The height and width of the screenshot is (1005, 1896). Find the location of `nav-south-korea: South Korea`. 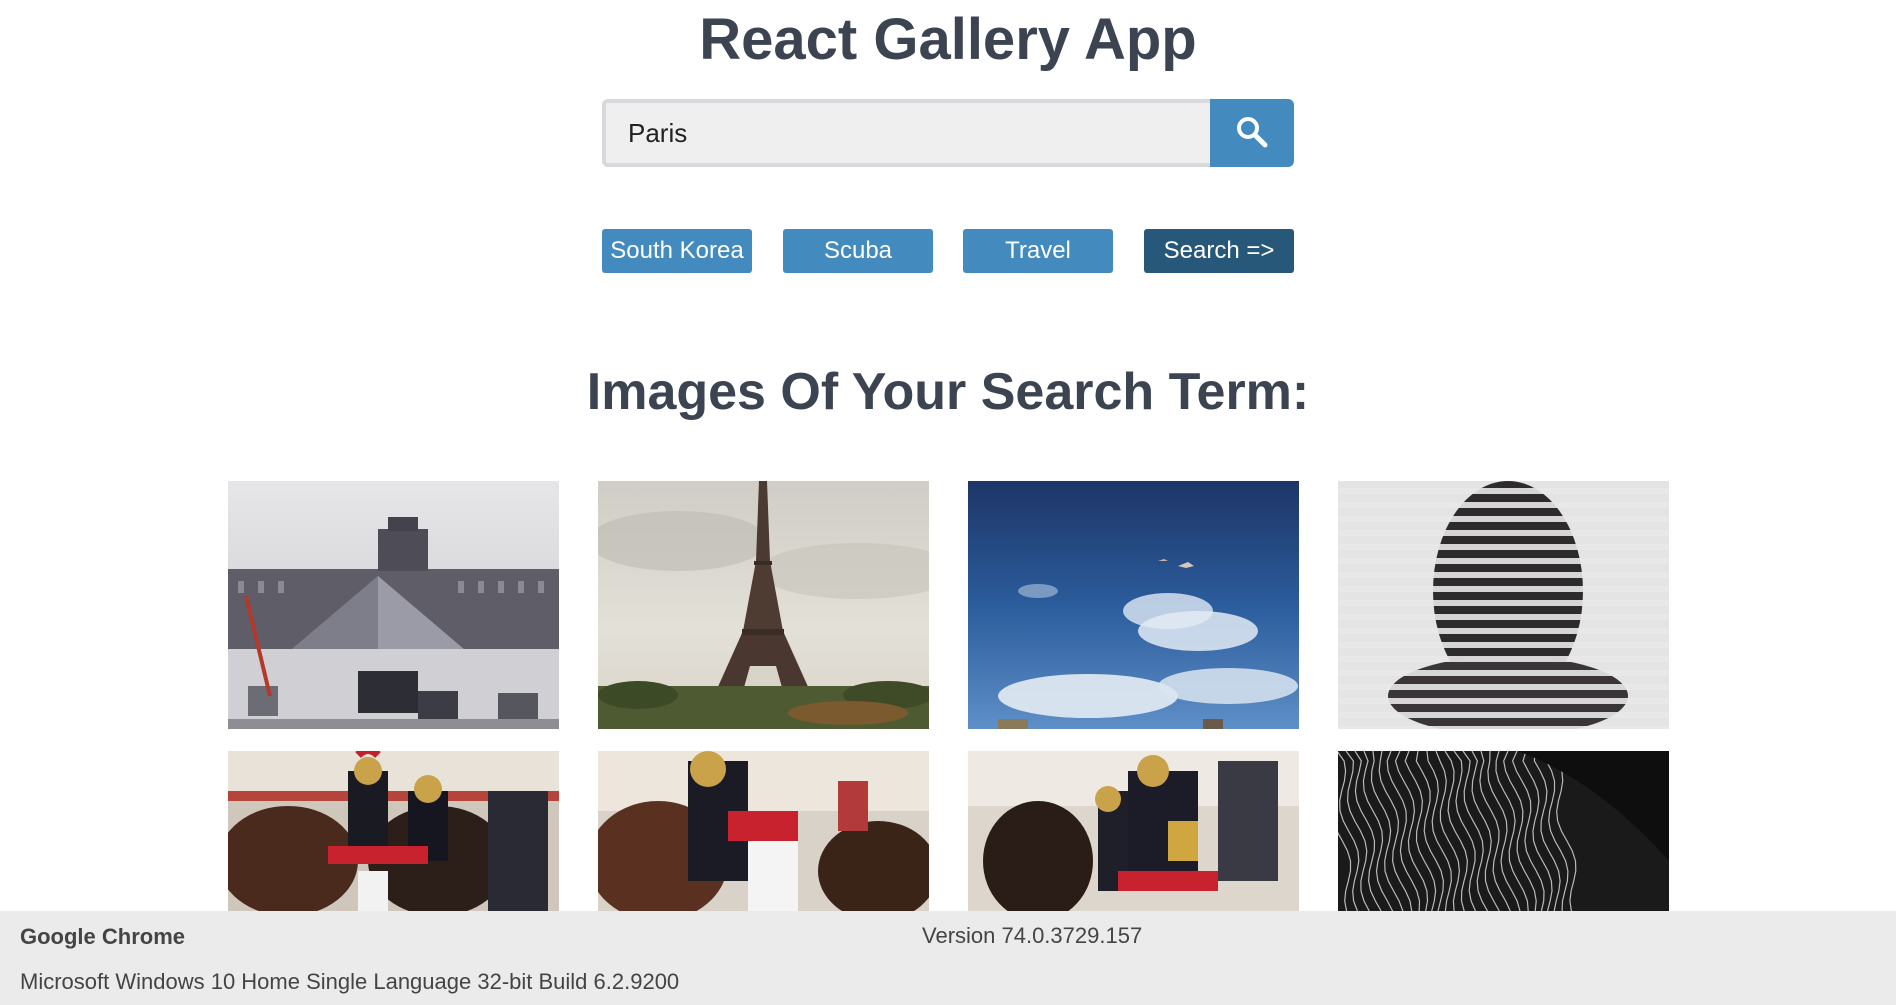

nav-south-korea: South Korea is located at coordinates (677, 251).